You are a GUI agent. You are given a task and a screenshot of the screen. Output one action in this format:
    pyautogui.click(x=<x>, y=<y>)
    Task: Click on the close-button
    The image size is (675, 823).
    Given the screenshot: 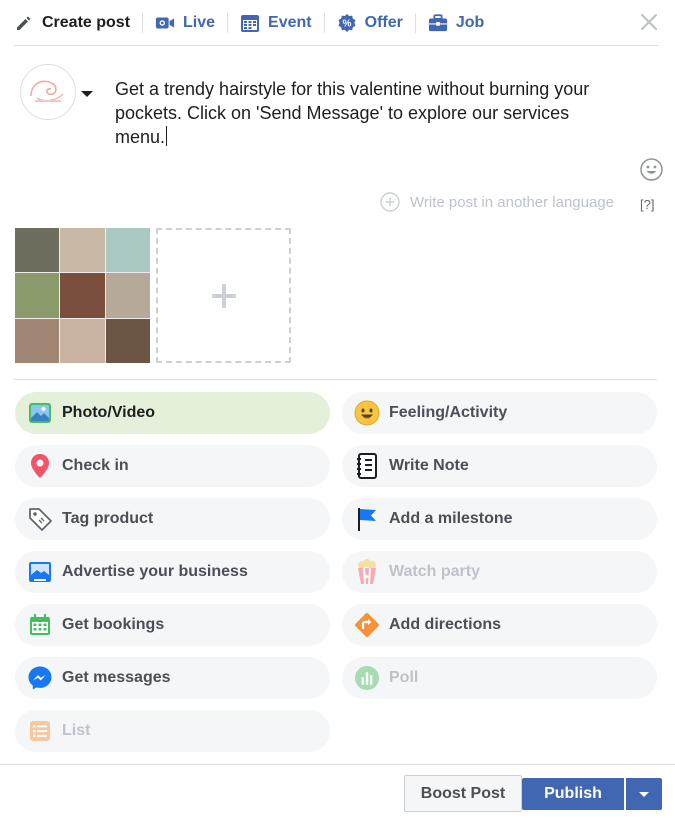 What is the action you would take?
    pyautogui.click(x=649, y=22)
    